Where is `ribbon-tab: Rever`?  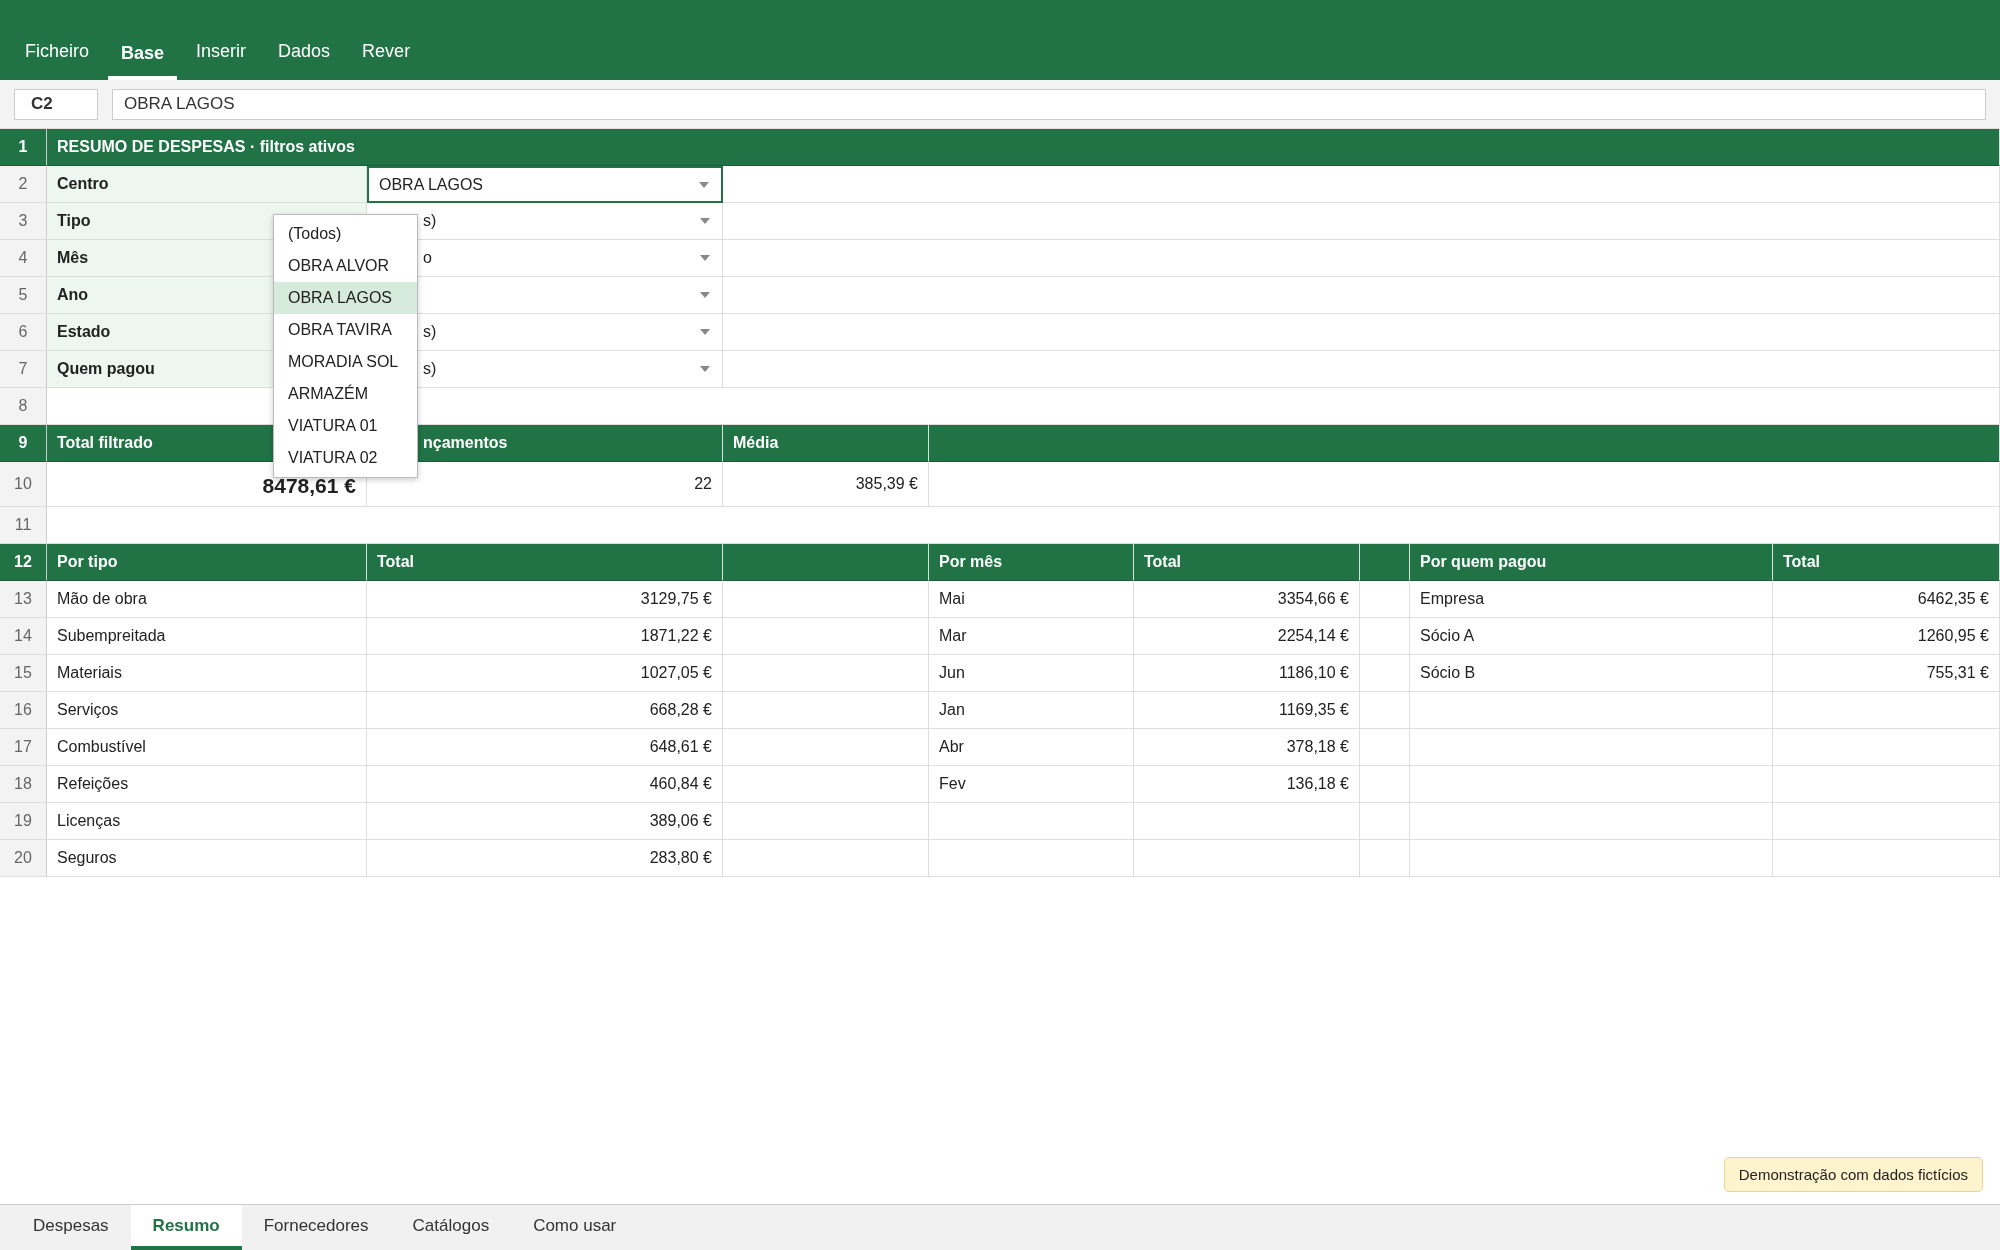
ribbon-tab: Rever is located at coordinates (386, 60).